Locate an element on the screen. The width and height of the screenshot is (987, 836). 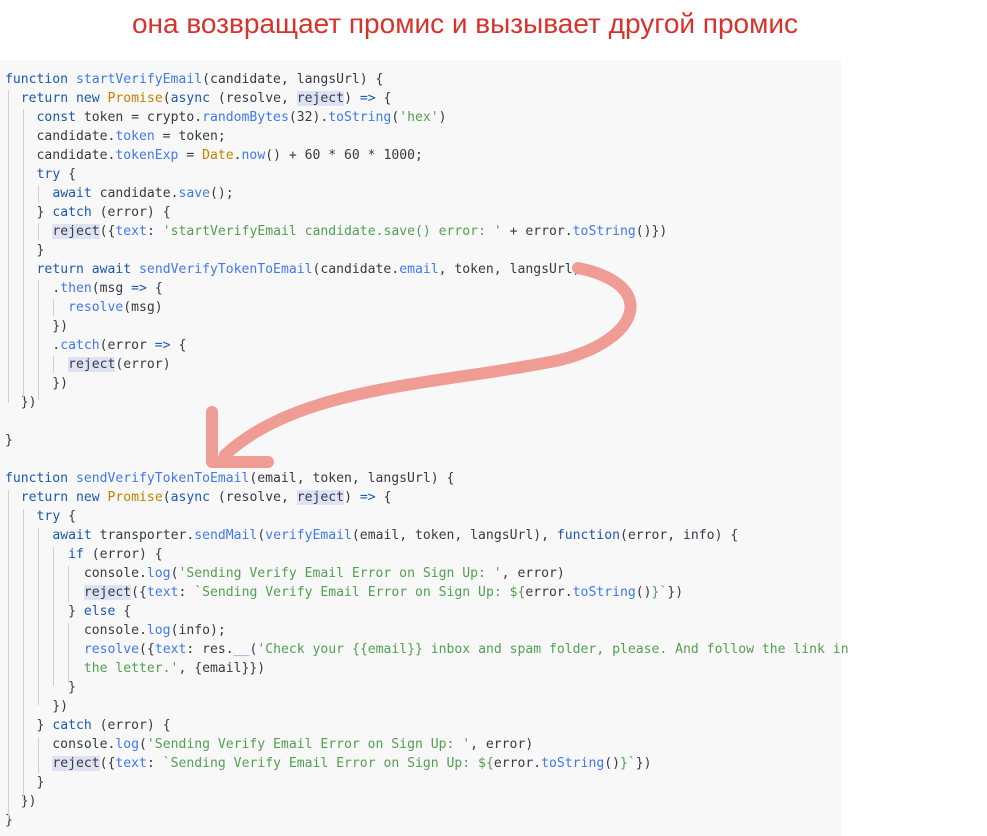
code-token: + error. is located at coordinates (537, 231).